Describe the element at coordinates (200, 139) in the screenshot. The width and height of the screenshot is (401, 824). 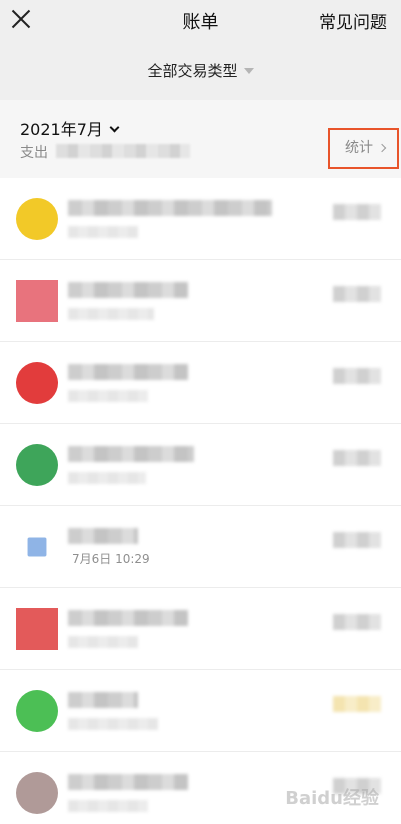
I see `month-summary: 2021年7月 支出 统计` at that location.